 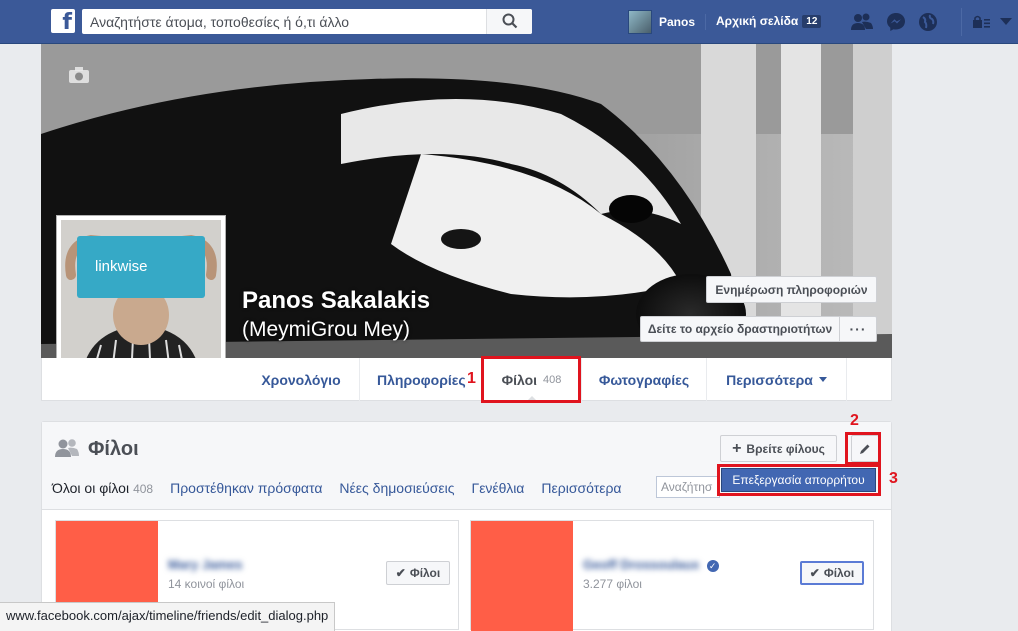 I want to click on tab-label: Περισσότερα, so click(x=769, y=379).